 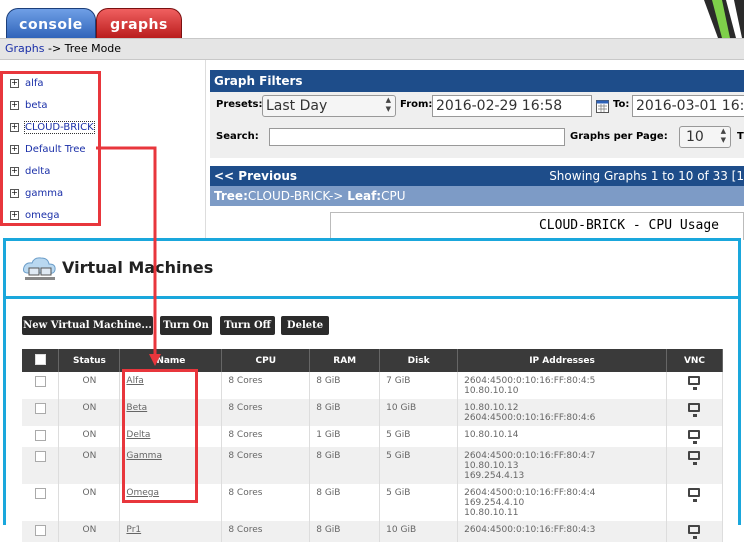 I want to click on ip-address: 2604:4500:0:10:16:FF:80:4:3, so click(x=530, y=530).